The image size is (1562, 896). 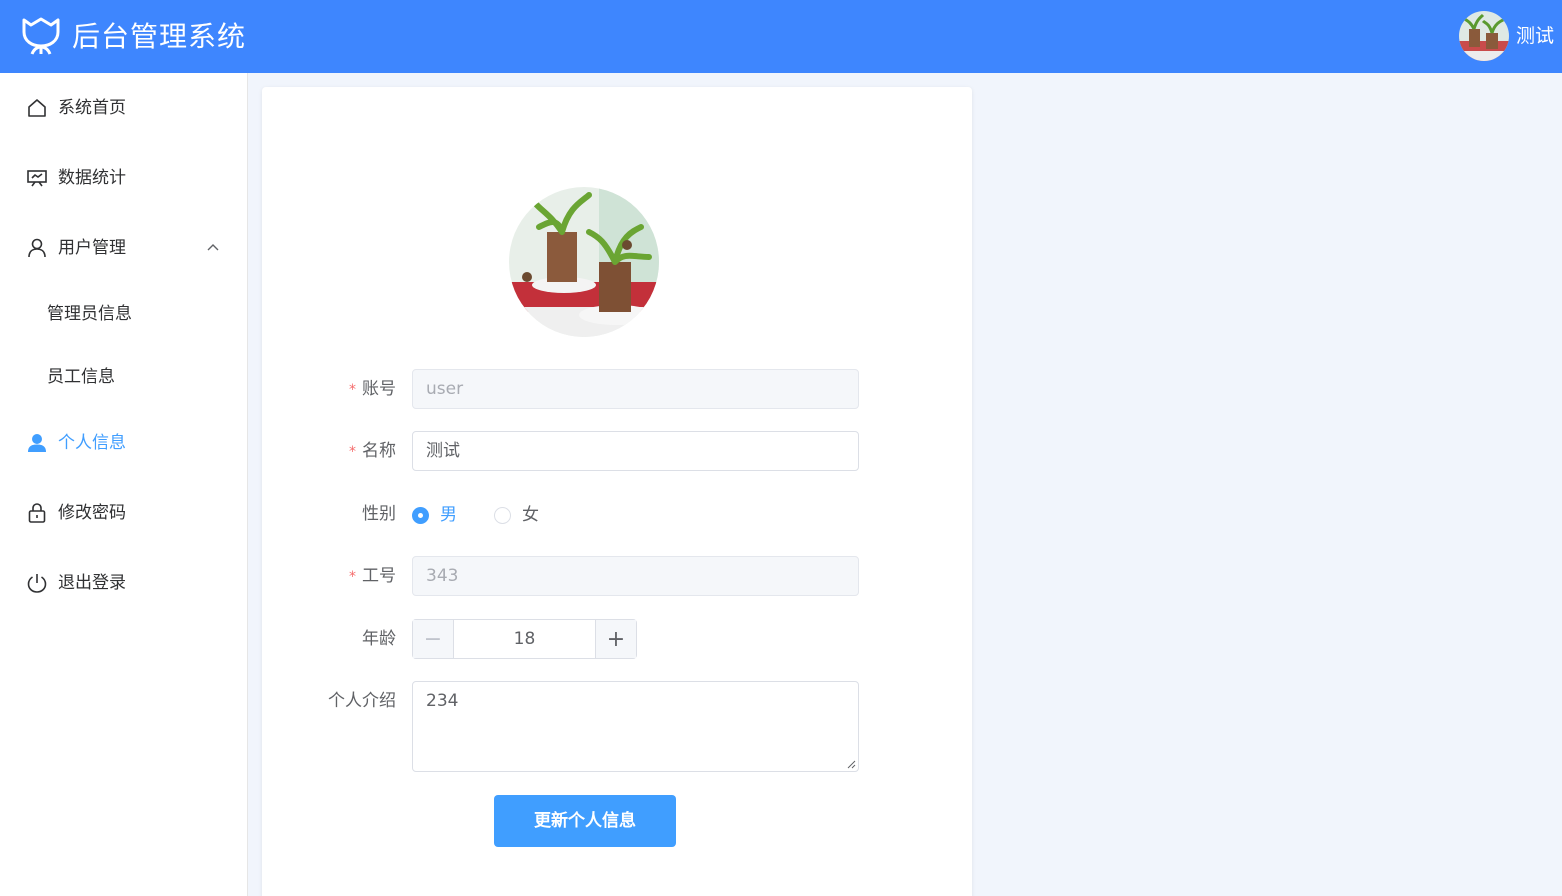 I want to click on presentation-board-icon, so click(x=37, y=178).